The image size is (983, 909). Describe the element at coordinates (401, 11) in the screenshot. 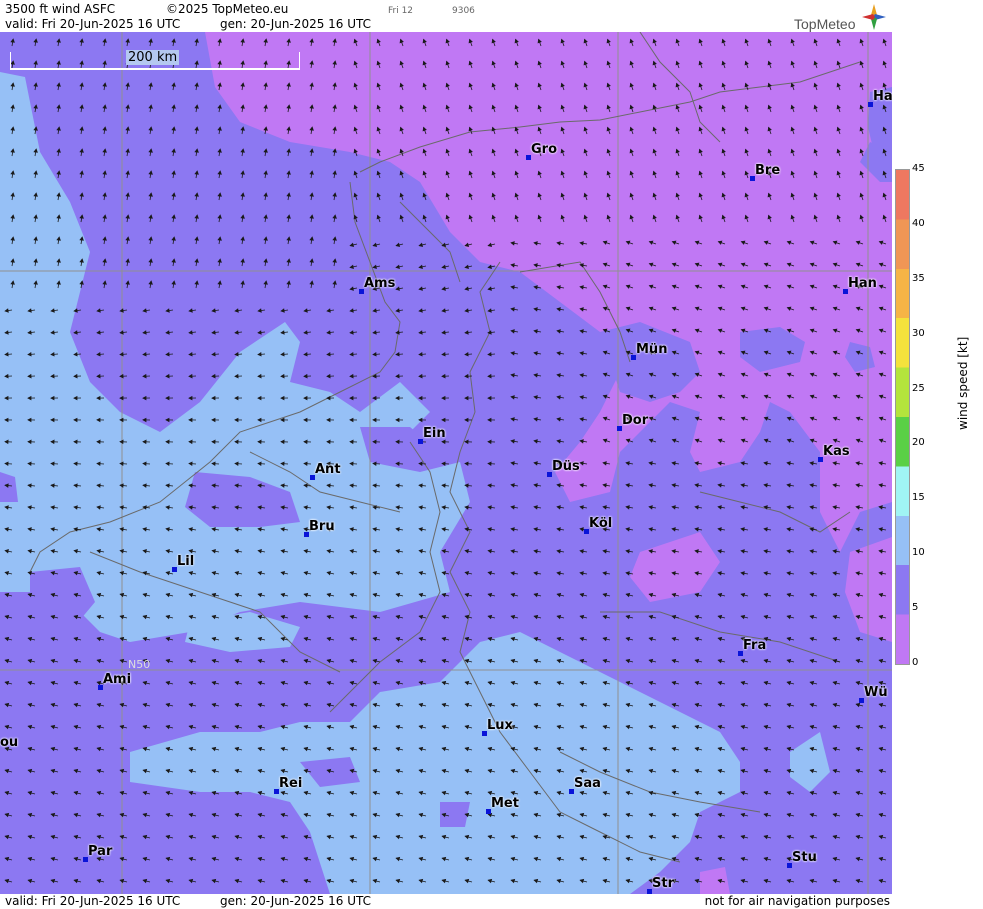

I see `tab-hint: Fri 12` at that location.